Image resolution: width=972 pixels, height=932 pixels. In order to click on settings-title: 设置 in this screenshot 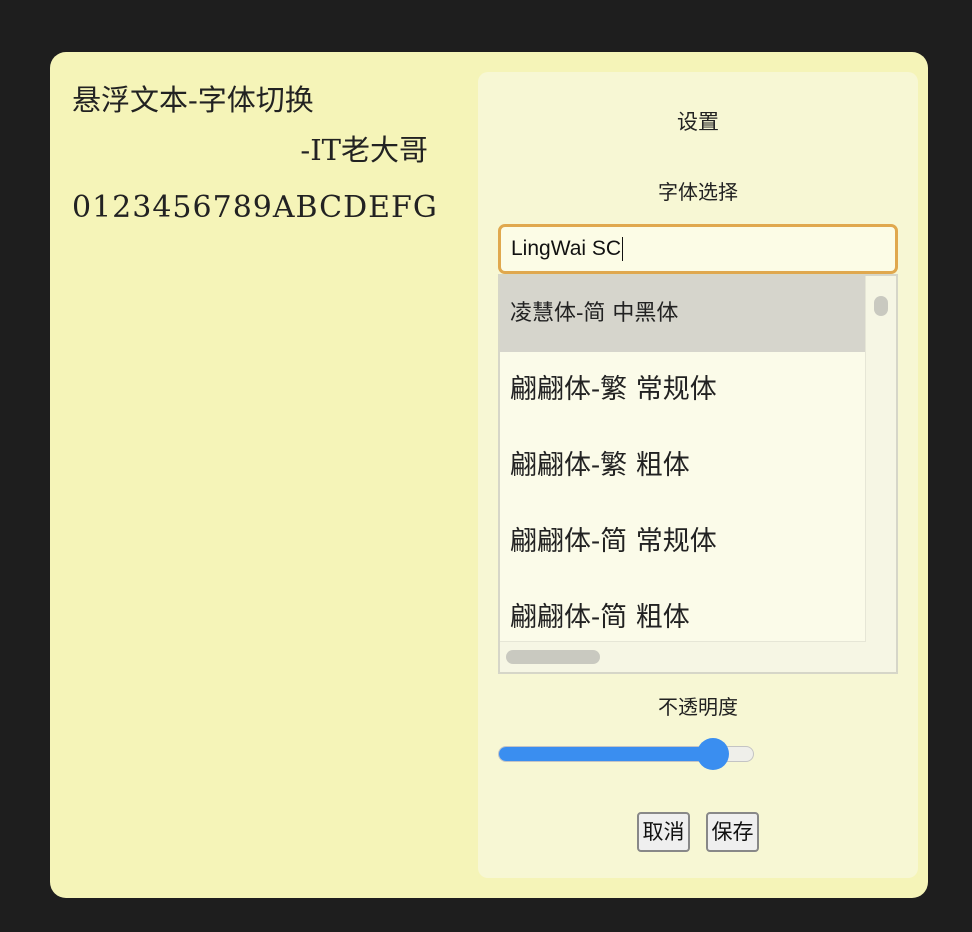, I will do `click(698, 122)`.